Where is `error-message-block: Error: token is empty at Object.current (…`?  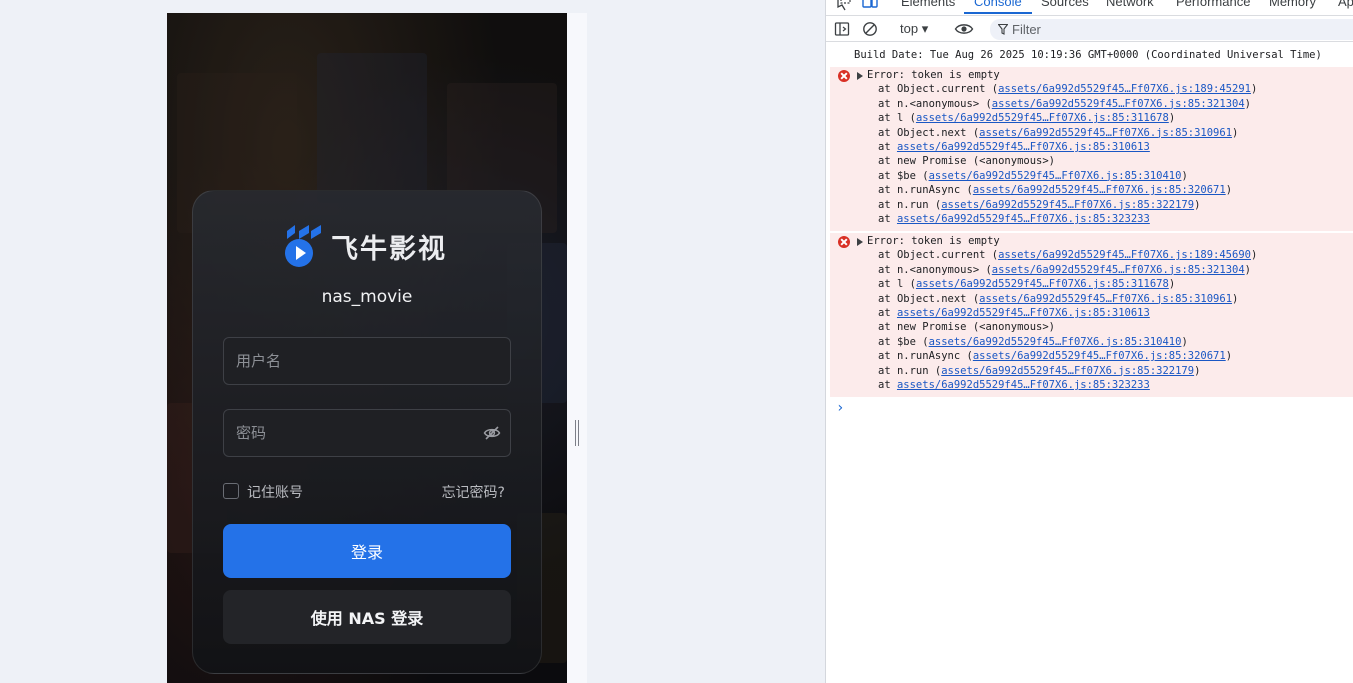 error-message-block: Error: token is empty at Object.current (… is located at coordinates (1091, 315).